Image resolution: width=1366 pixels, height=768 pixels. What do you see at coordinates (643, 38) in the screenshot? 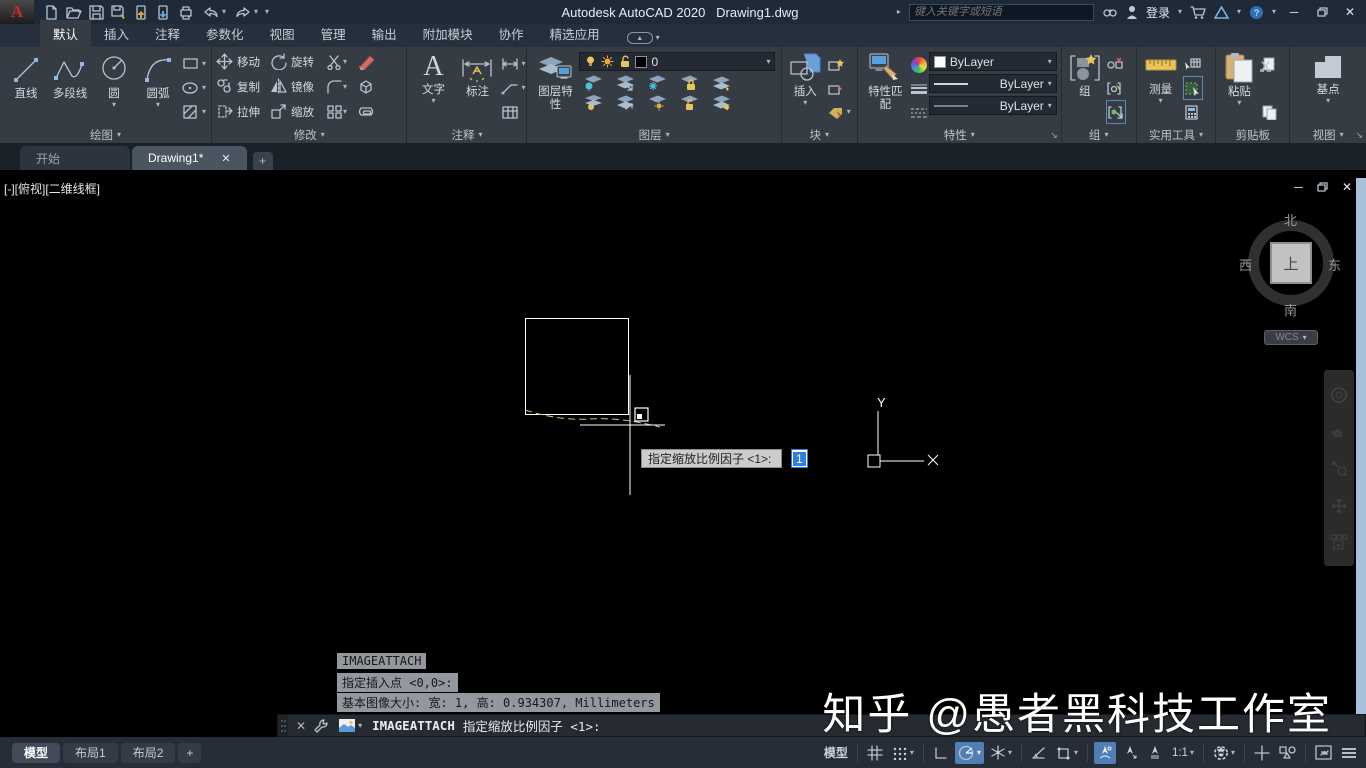
I see `ribbon-minimize-button: ▲ ▾` at bounding box center [643, 38].